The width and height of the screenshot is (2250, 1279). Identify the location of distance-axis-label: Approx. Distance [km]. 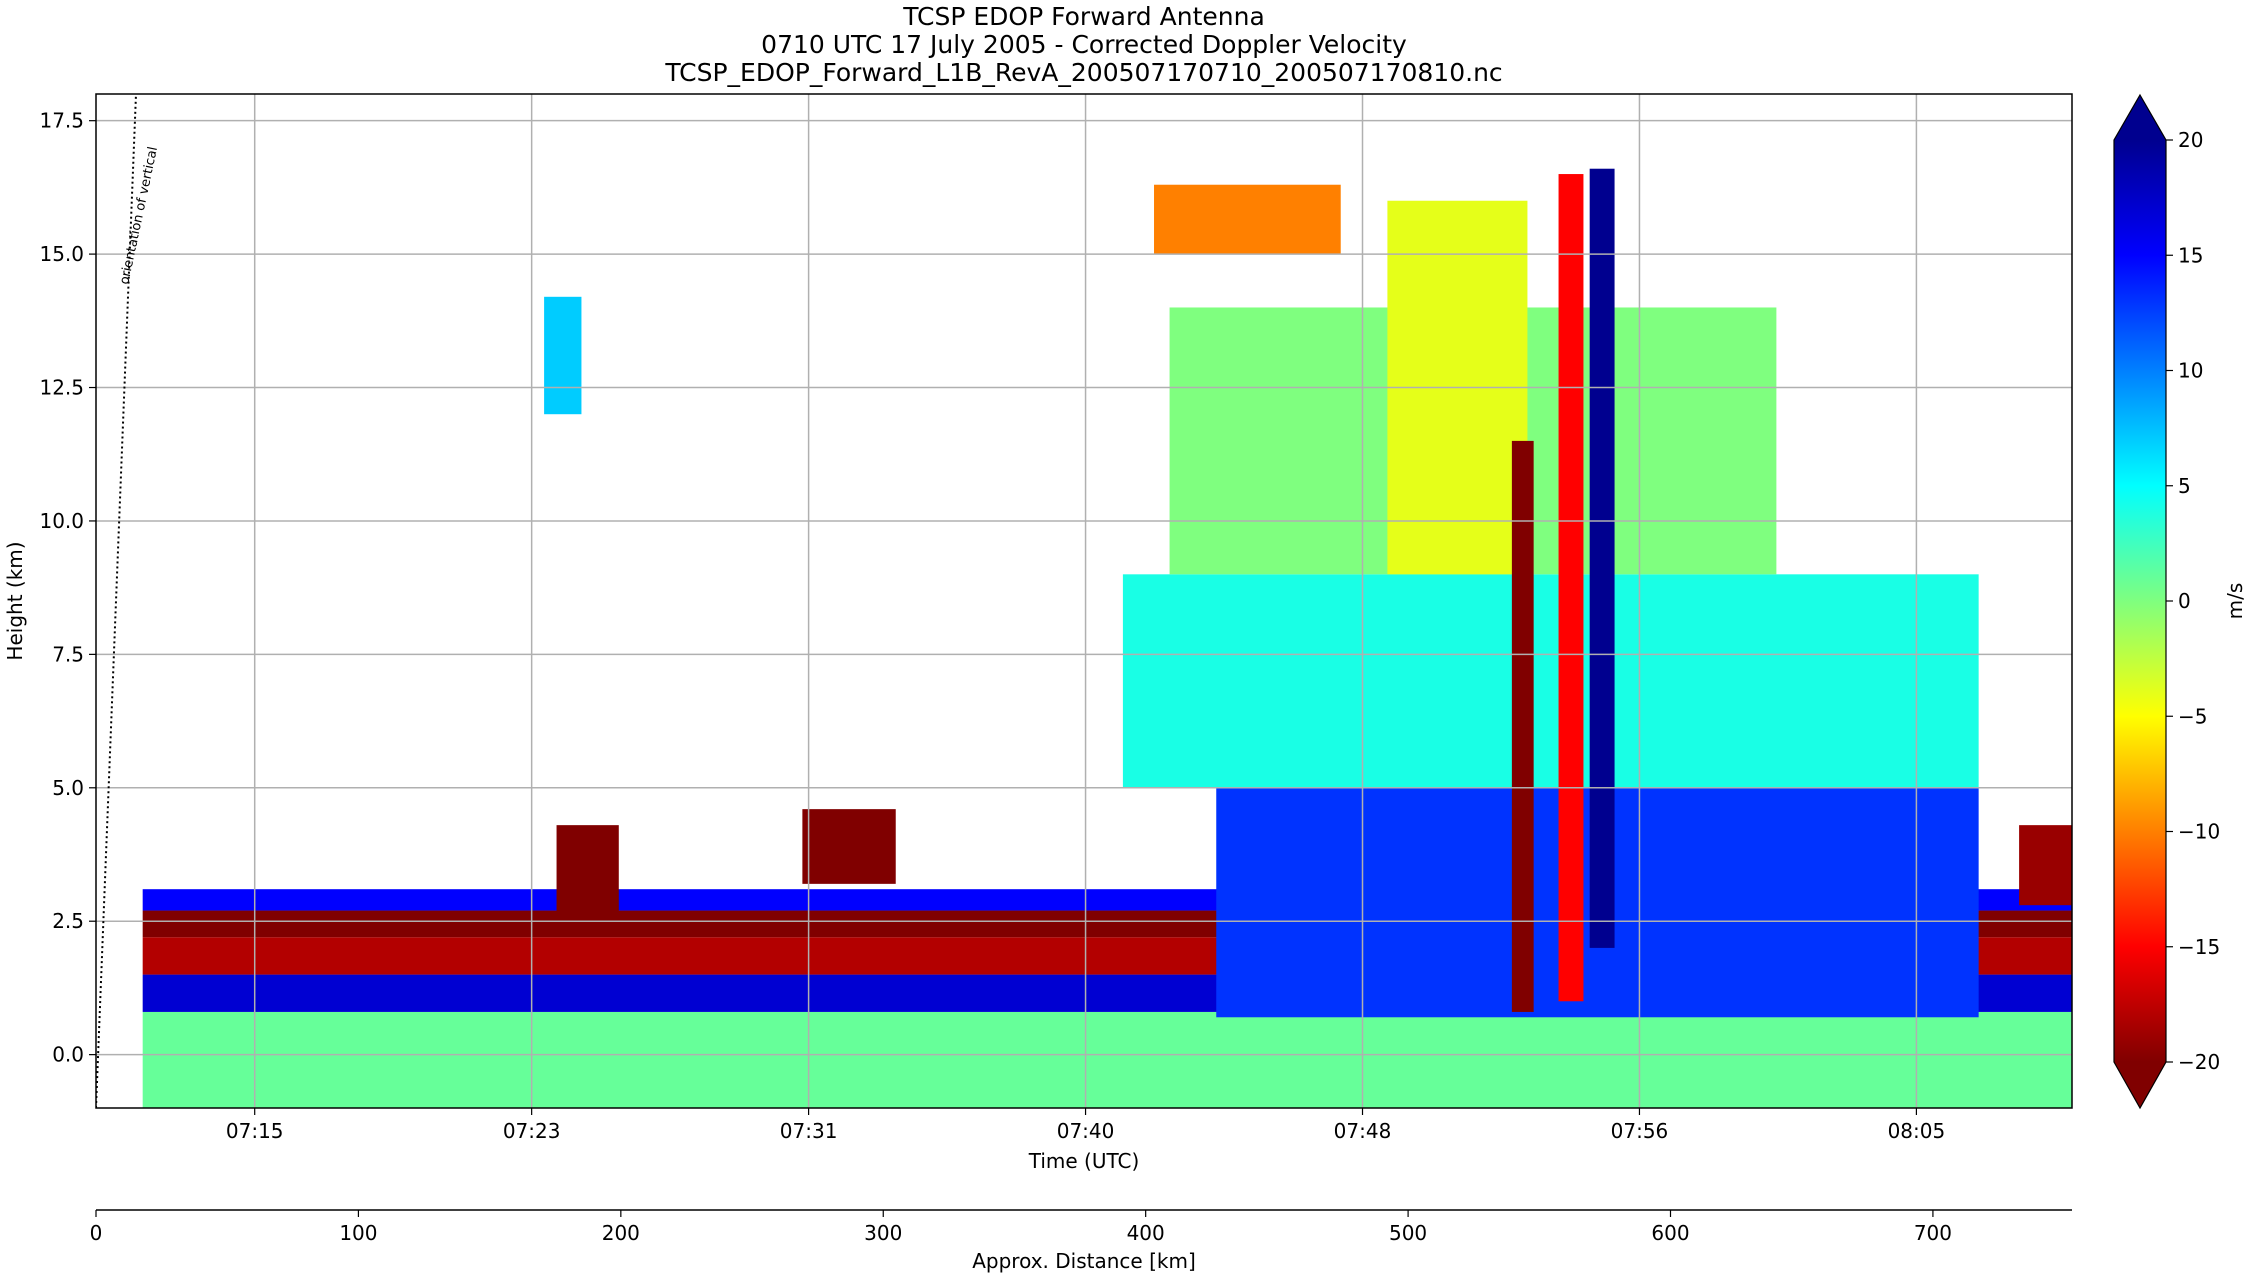
(1084, 1261).